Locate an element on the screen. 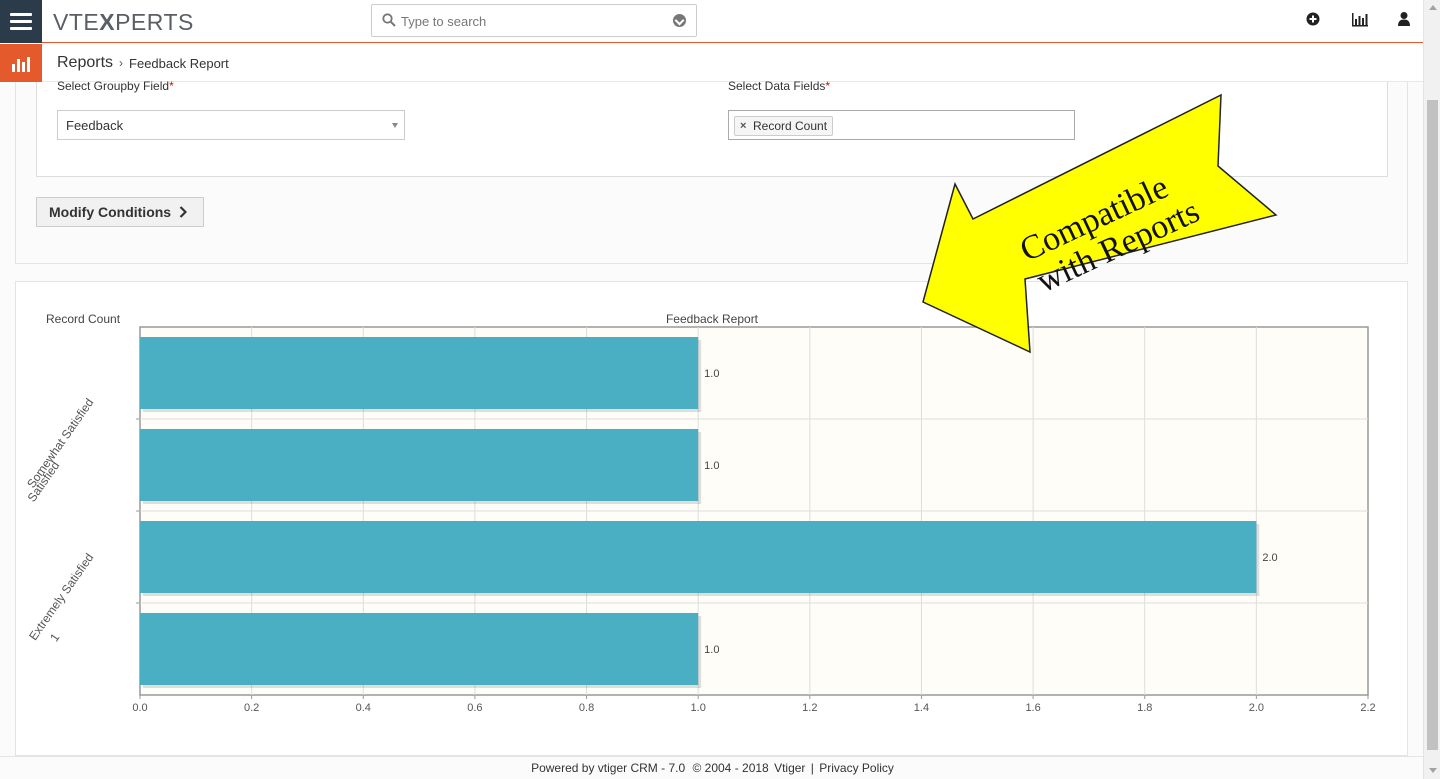 This screenshot has width=1440, height=779. groupby-field-select: Feedback is located at coordinates (231, 125).